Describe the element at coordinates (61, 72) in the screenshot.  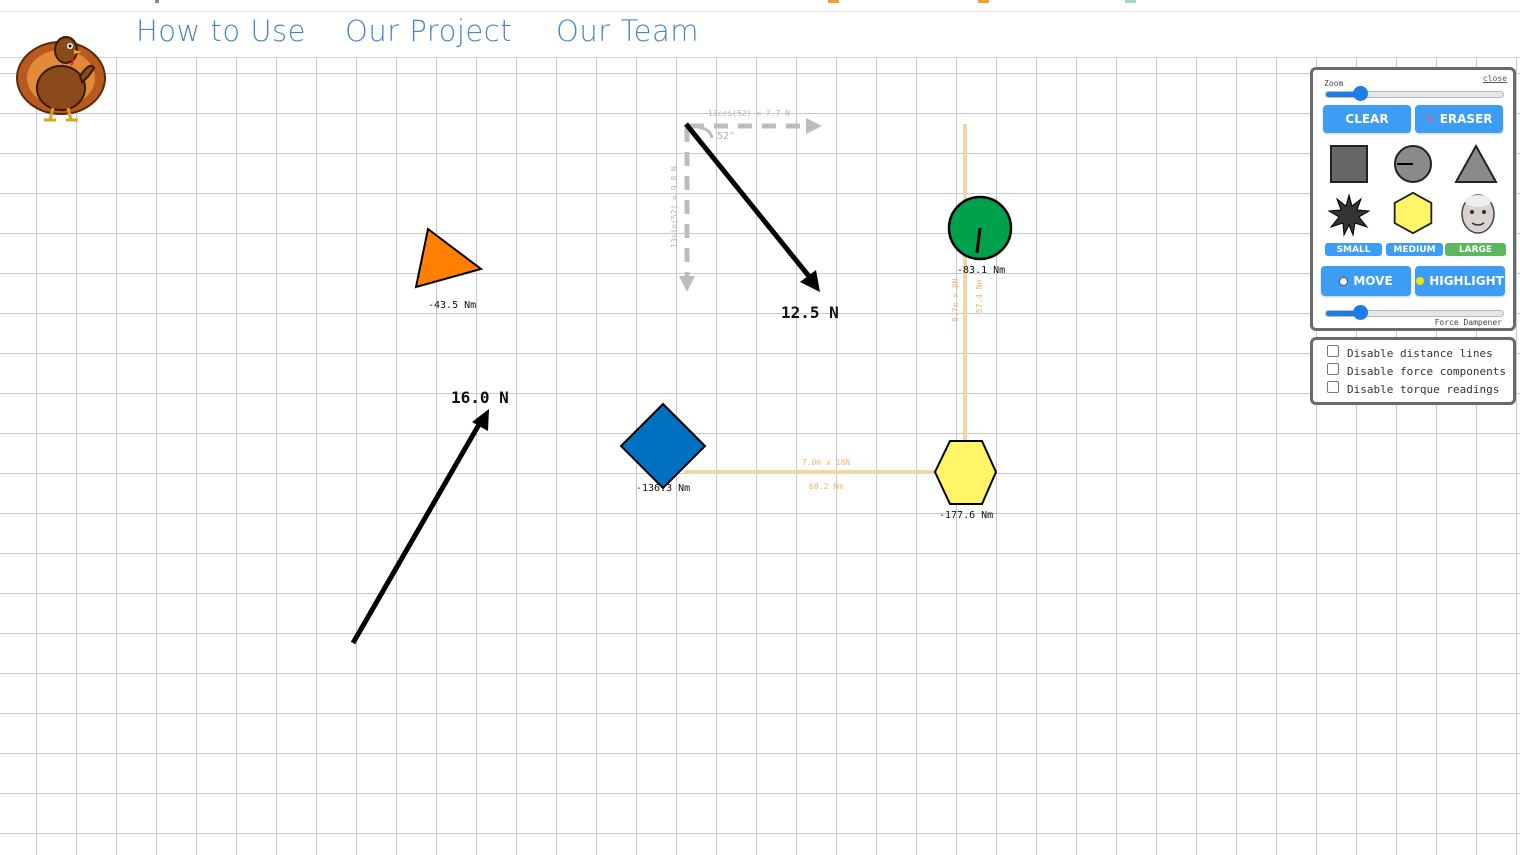
I see `turkey-logo` at that location.